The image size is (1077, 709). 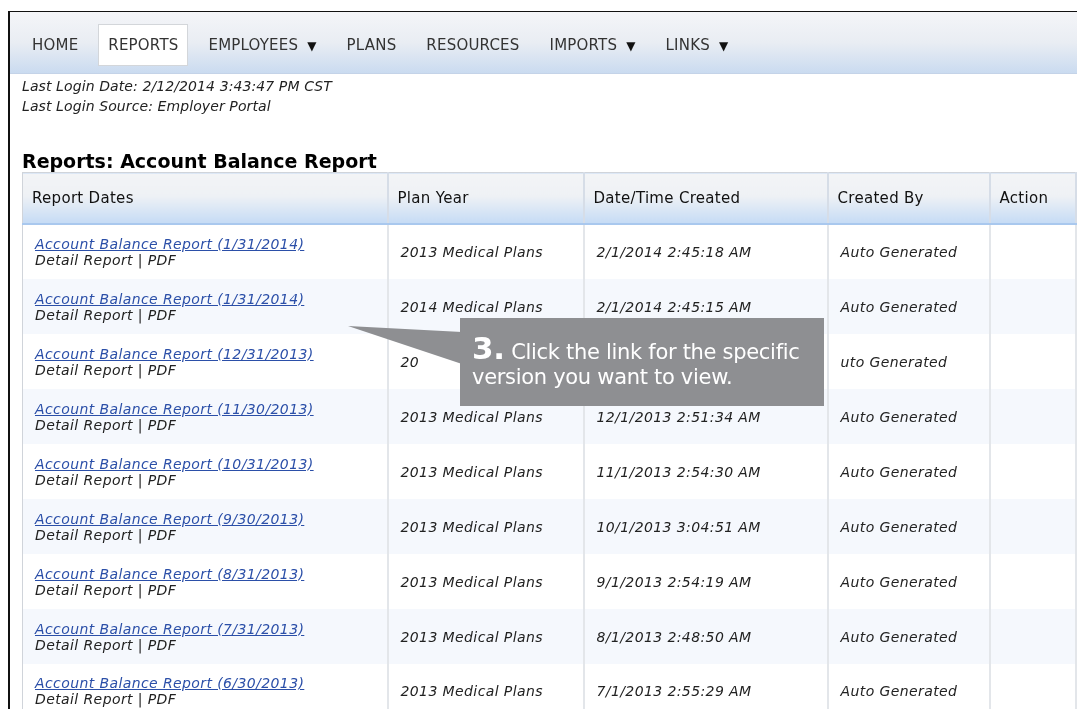 What do you see at coordinates (170, 683) in the screenshot?
I see `report-link: Account Balance Report (6/30/2013)` at bounding box center [170, 683].